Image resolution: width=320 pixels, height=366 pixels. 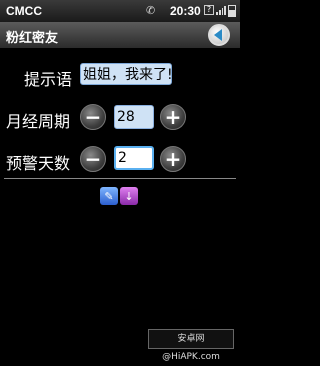 What do you see at coordinates (151, 10) in the screenshot?
I see `phone-icon: ✆` at bounding box center [151, 10].